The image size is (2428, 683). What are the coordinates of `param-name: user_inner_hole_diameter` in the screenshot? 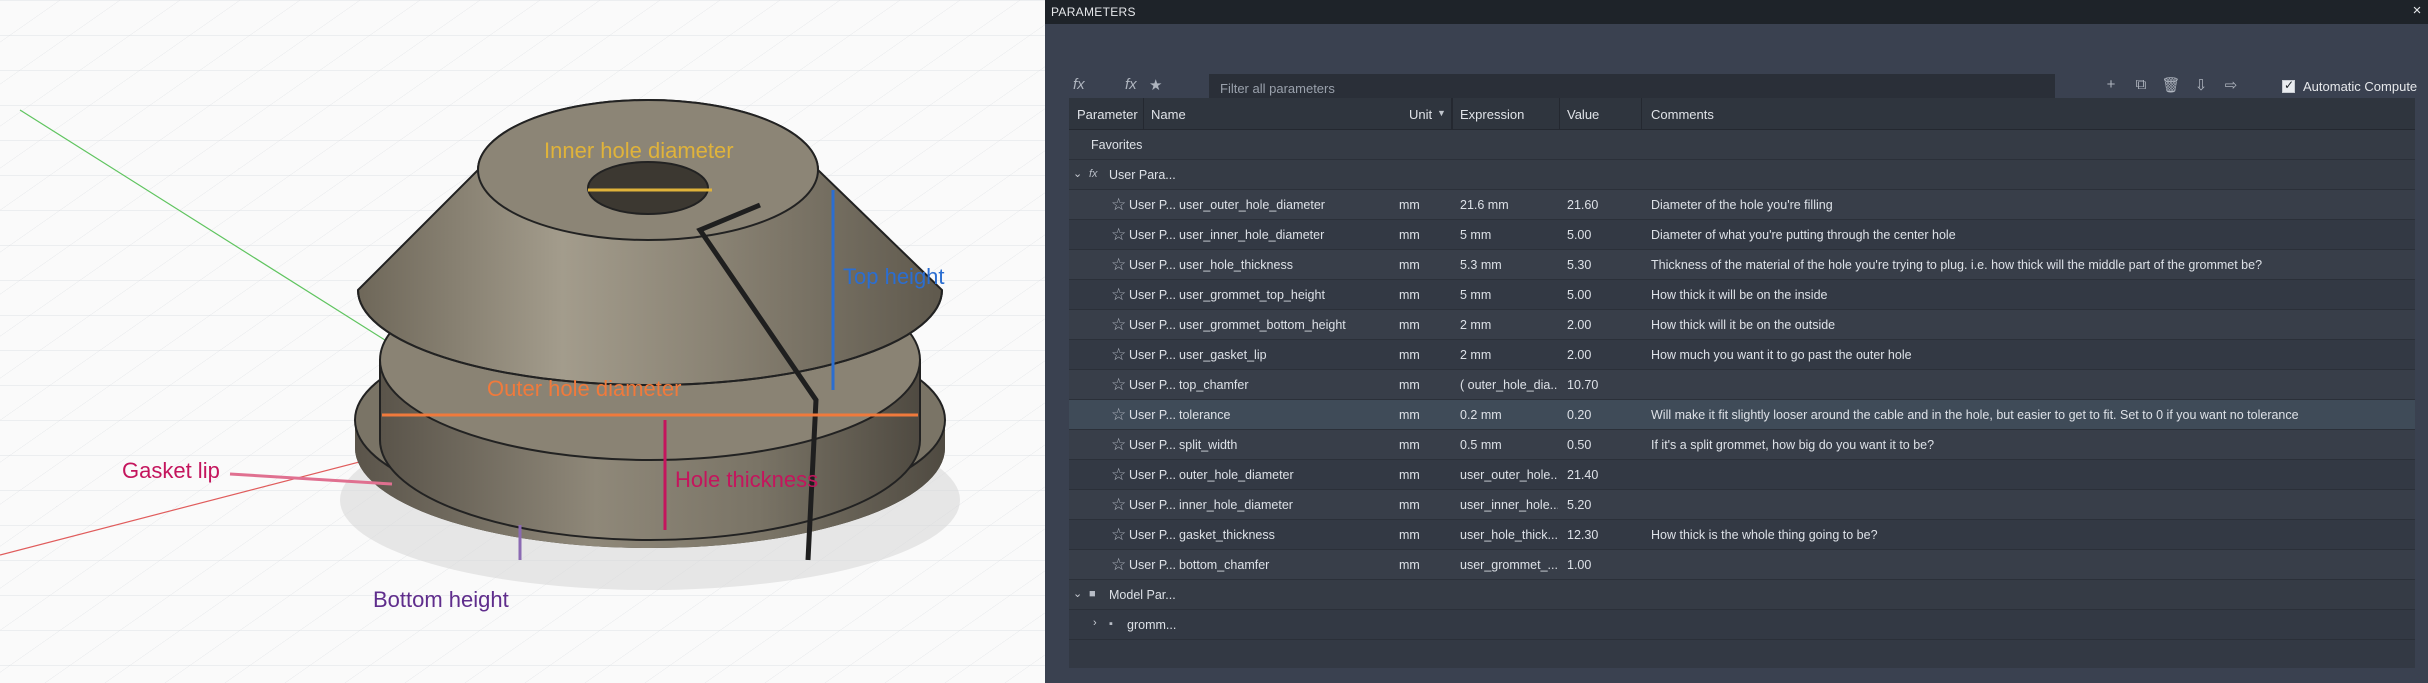 It's located at (1284, 235).